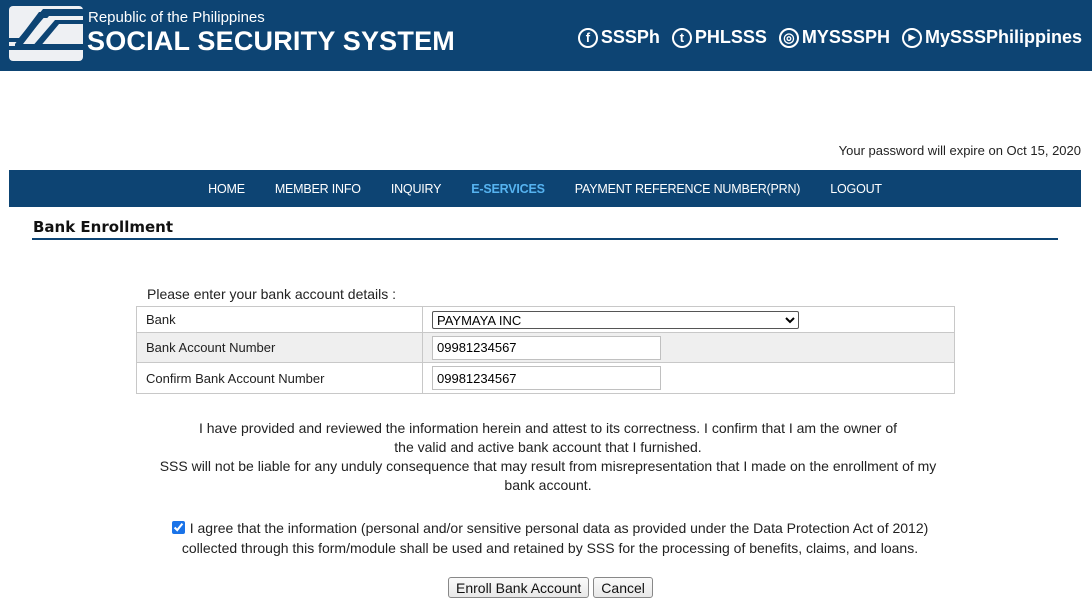 The height and width of the screenshot is (615, 1092). Describe the element at coordinates (688, 189) in the screenshot. I see `nav-prn: PAYMENT REFERENCE NUMBER(PRN)` at that location.